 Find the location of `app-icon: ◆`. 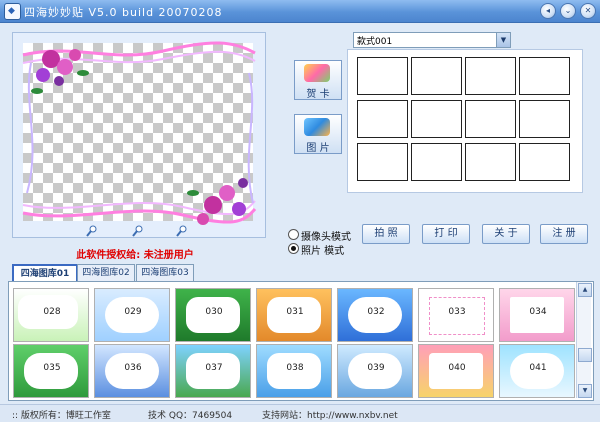

app-icon: ◆ is located at coordinates (12, 11).